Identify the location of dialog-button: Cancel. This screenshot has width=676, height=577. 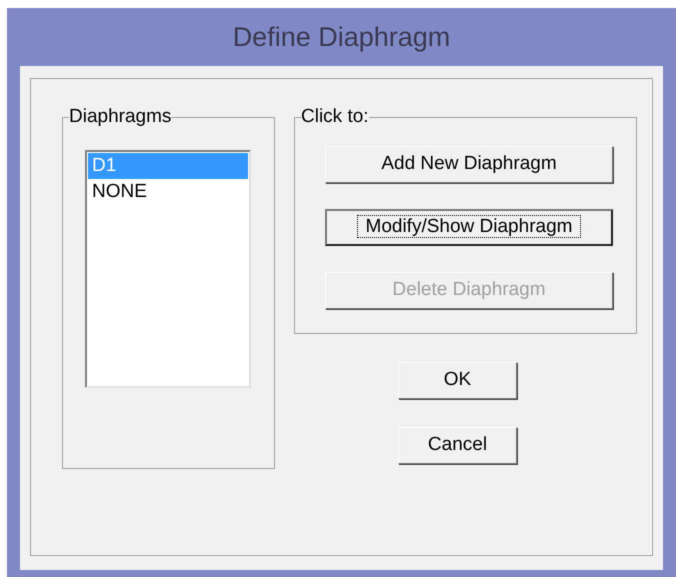
(457, 445).